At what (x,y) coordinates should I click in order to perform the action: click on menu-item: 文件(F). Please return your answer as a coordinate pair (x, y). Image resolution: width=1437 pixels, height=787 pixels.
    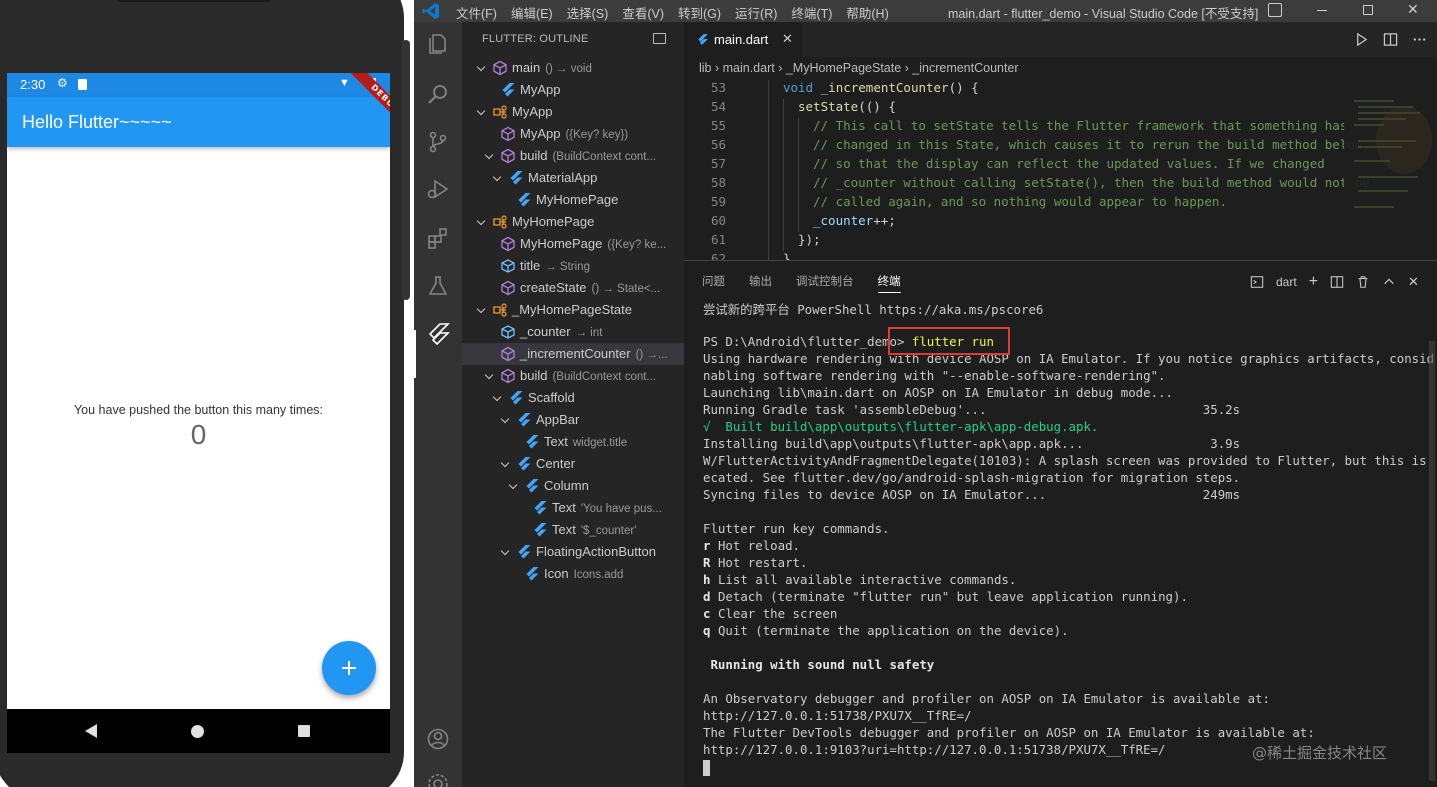
    Looking at the image, I should click on (476, 12).